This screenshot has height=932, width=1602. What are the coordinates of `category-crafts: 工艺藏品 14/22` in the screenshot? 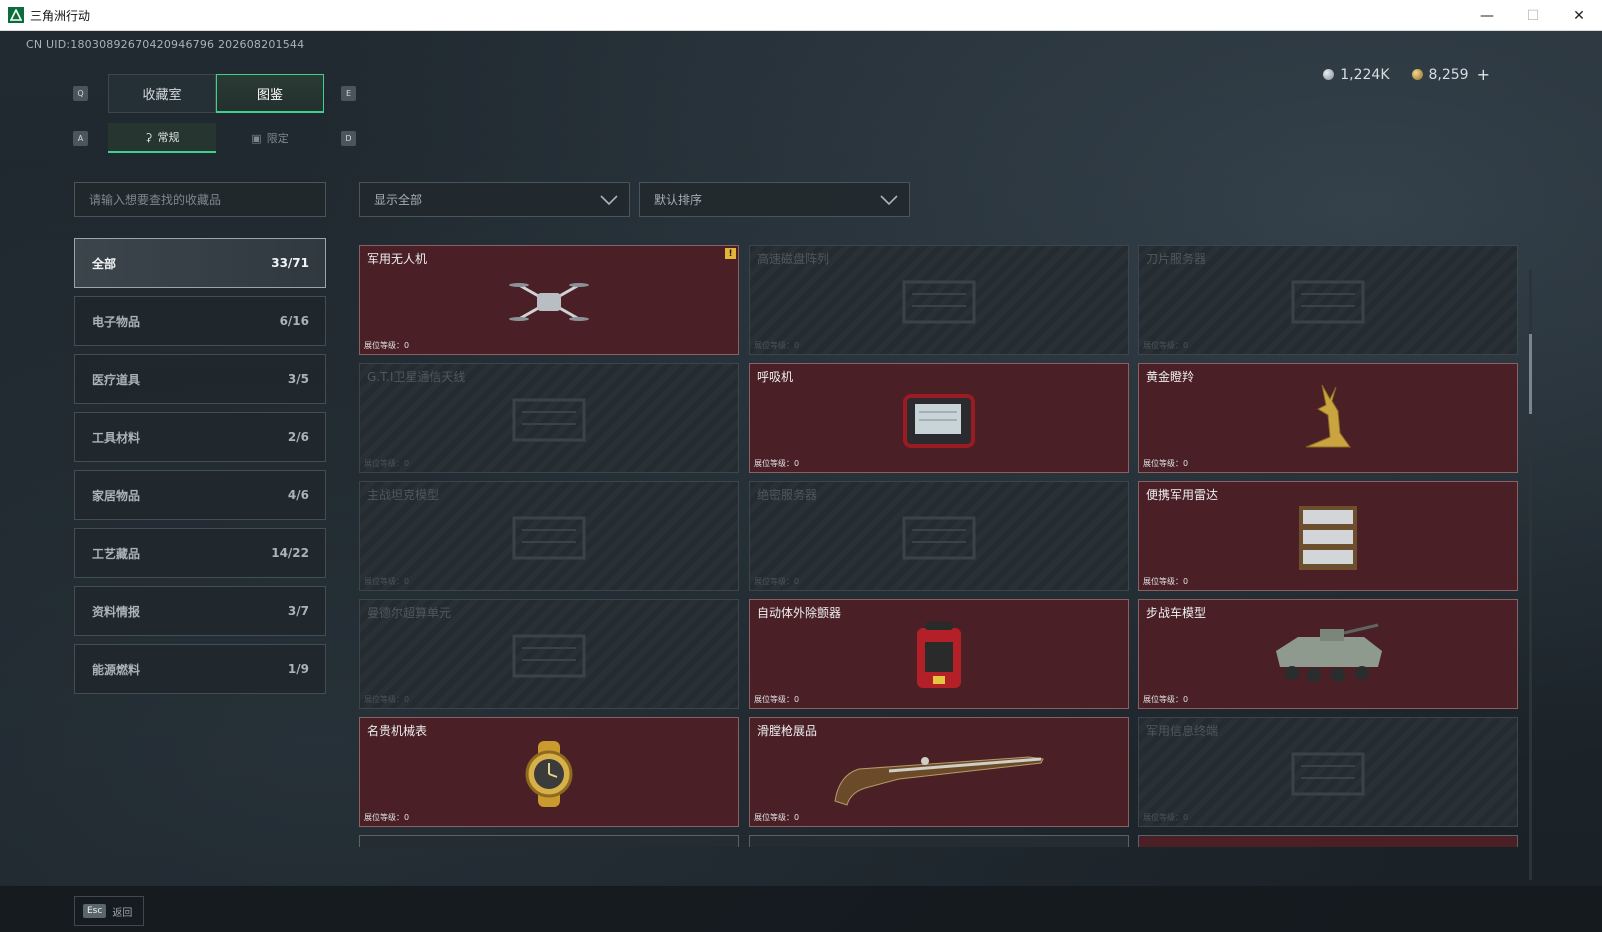 It's located at (200, 553).